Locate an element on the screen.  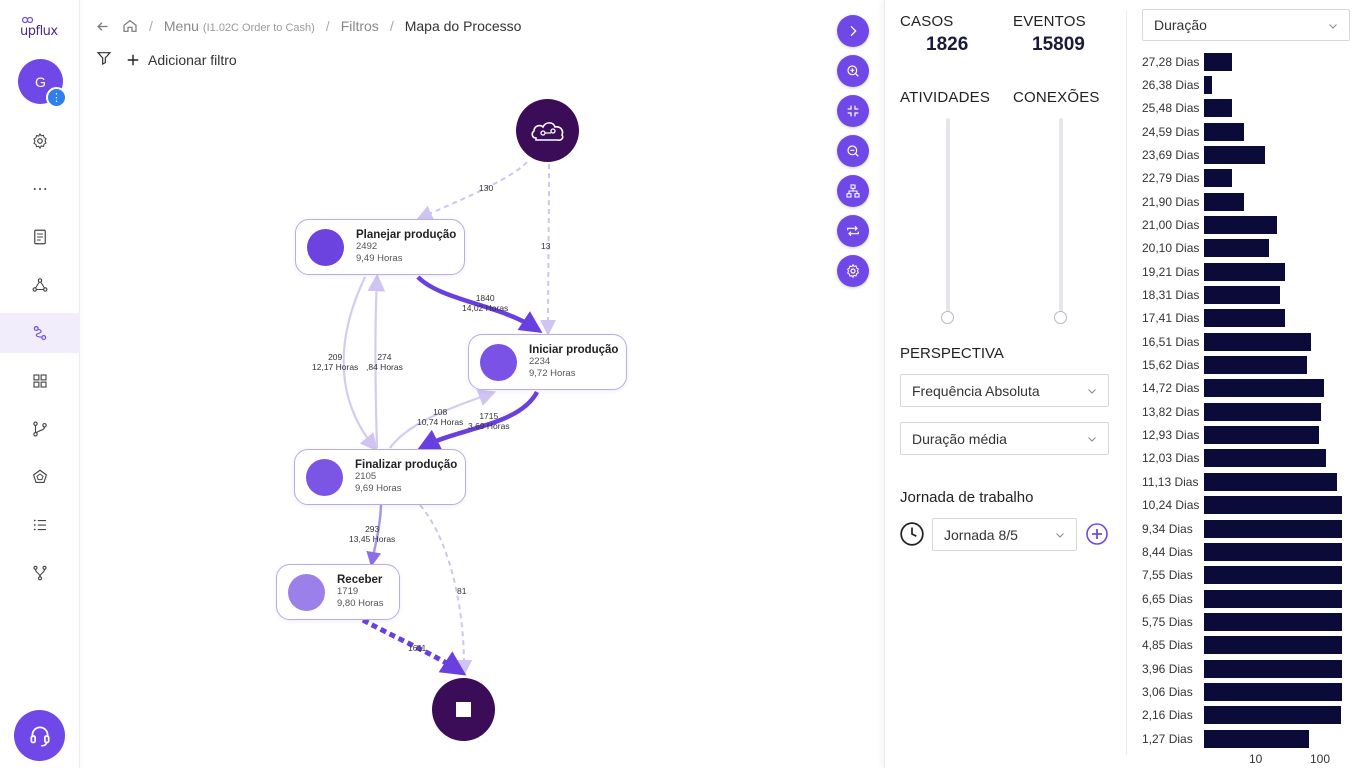
histogram-row: 3,96 Dias is located at coordinates (1242, 668).